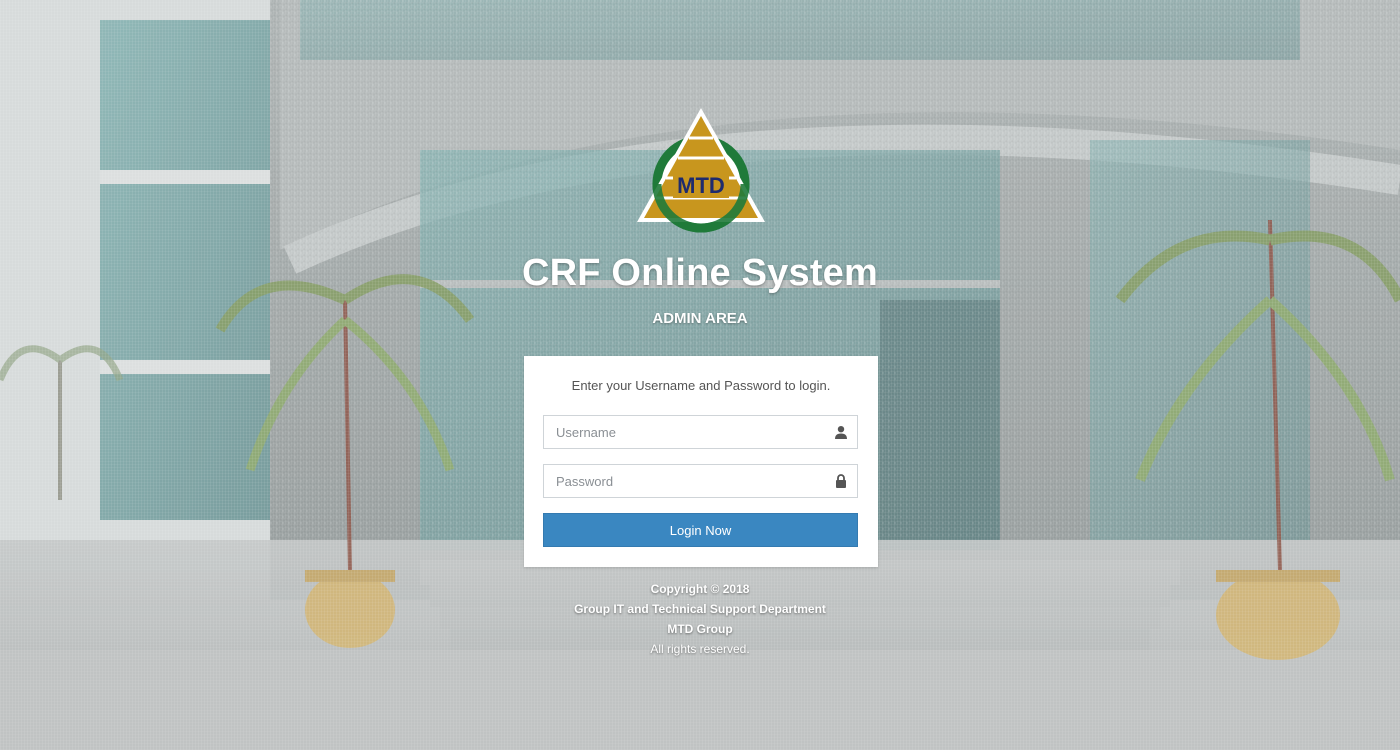 This screenshot has height=750, width=1400. What do you see at coordinates (841, 481) in the screenshot?
I see `lock-icon` at bounding box center [841, 481].